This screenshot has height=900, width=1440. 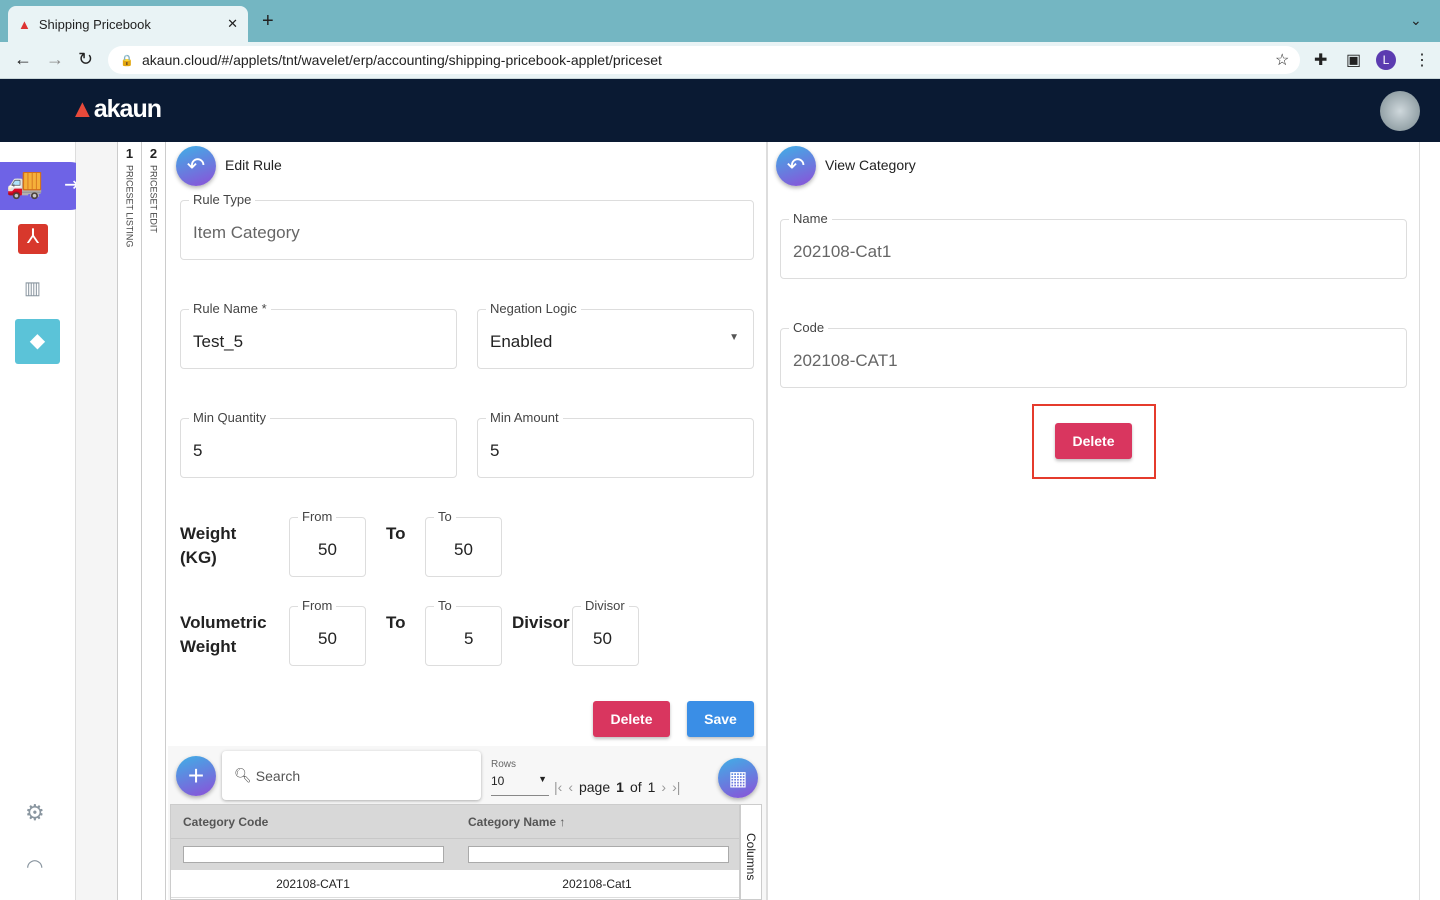 What do you see at coordinates (533, 308) in the screenshot?
I see `label: Negation Logic` at bounding box center [533, 308].